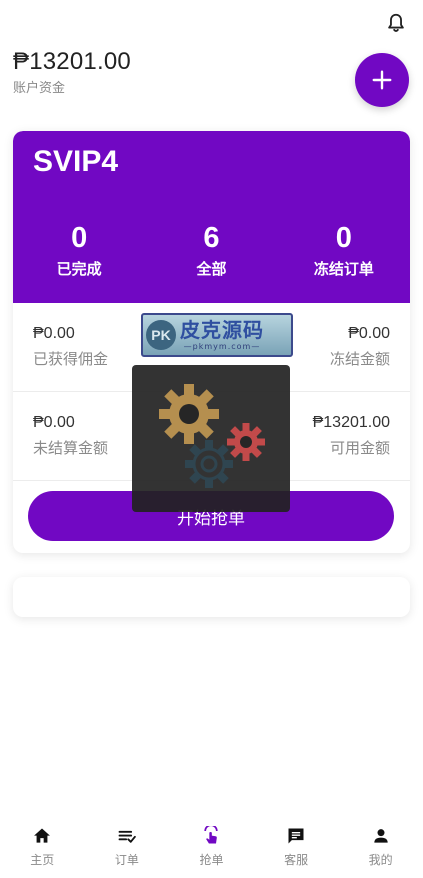  I want to click on stat-completed: 0 已完成, so click(79, 250).